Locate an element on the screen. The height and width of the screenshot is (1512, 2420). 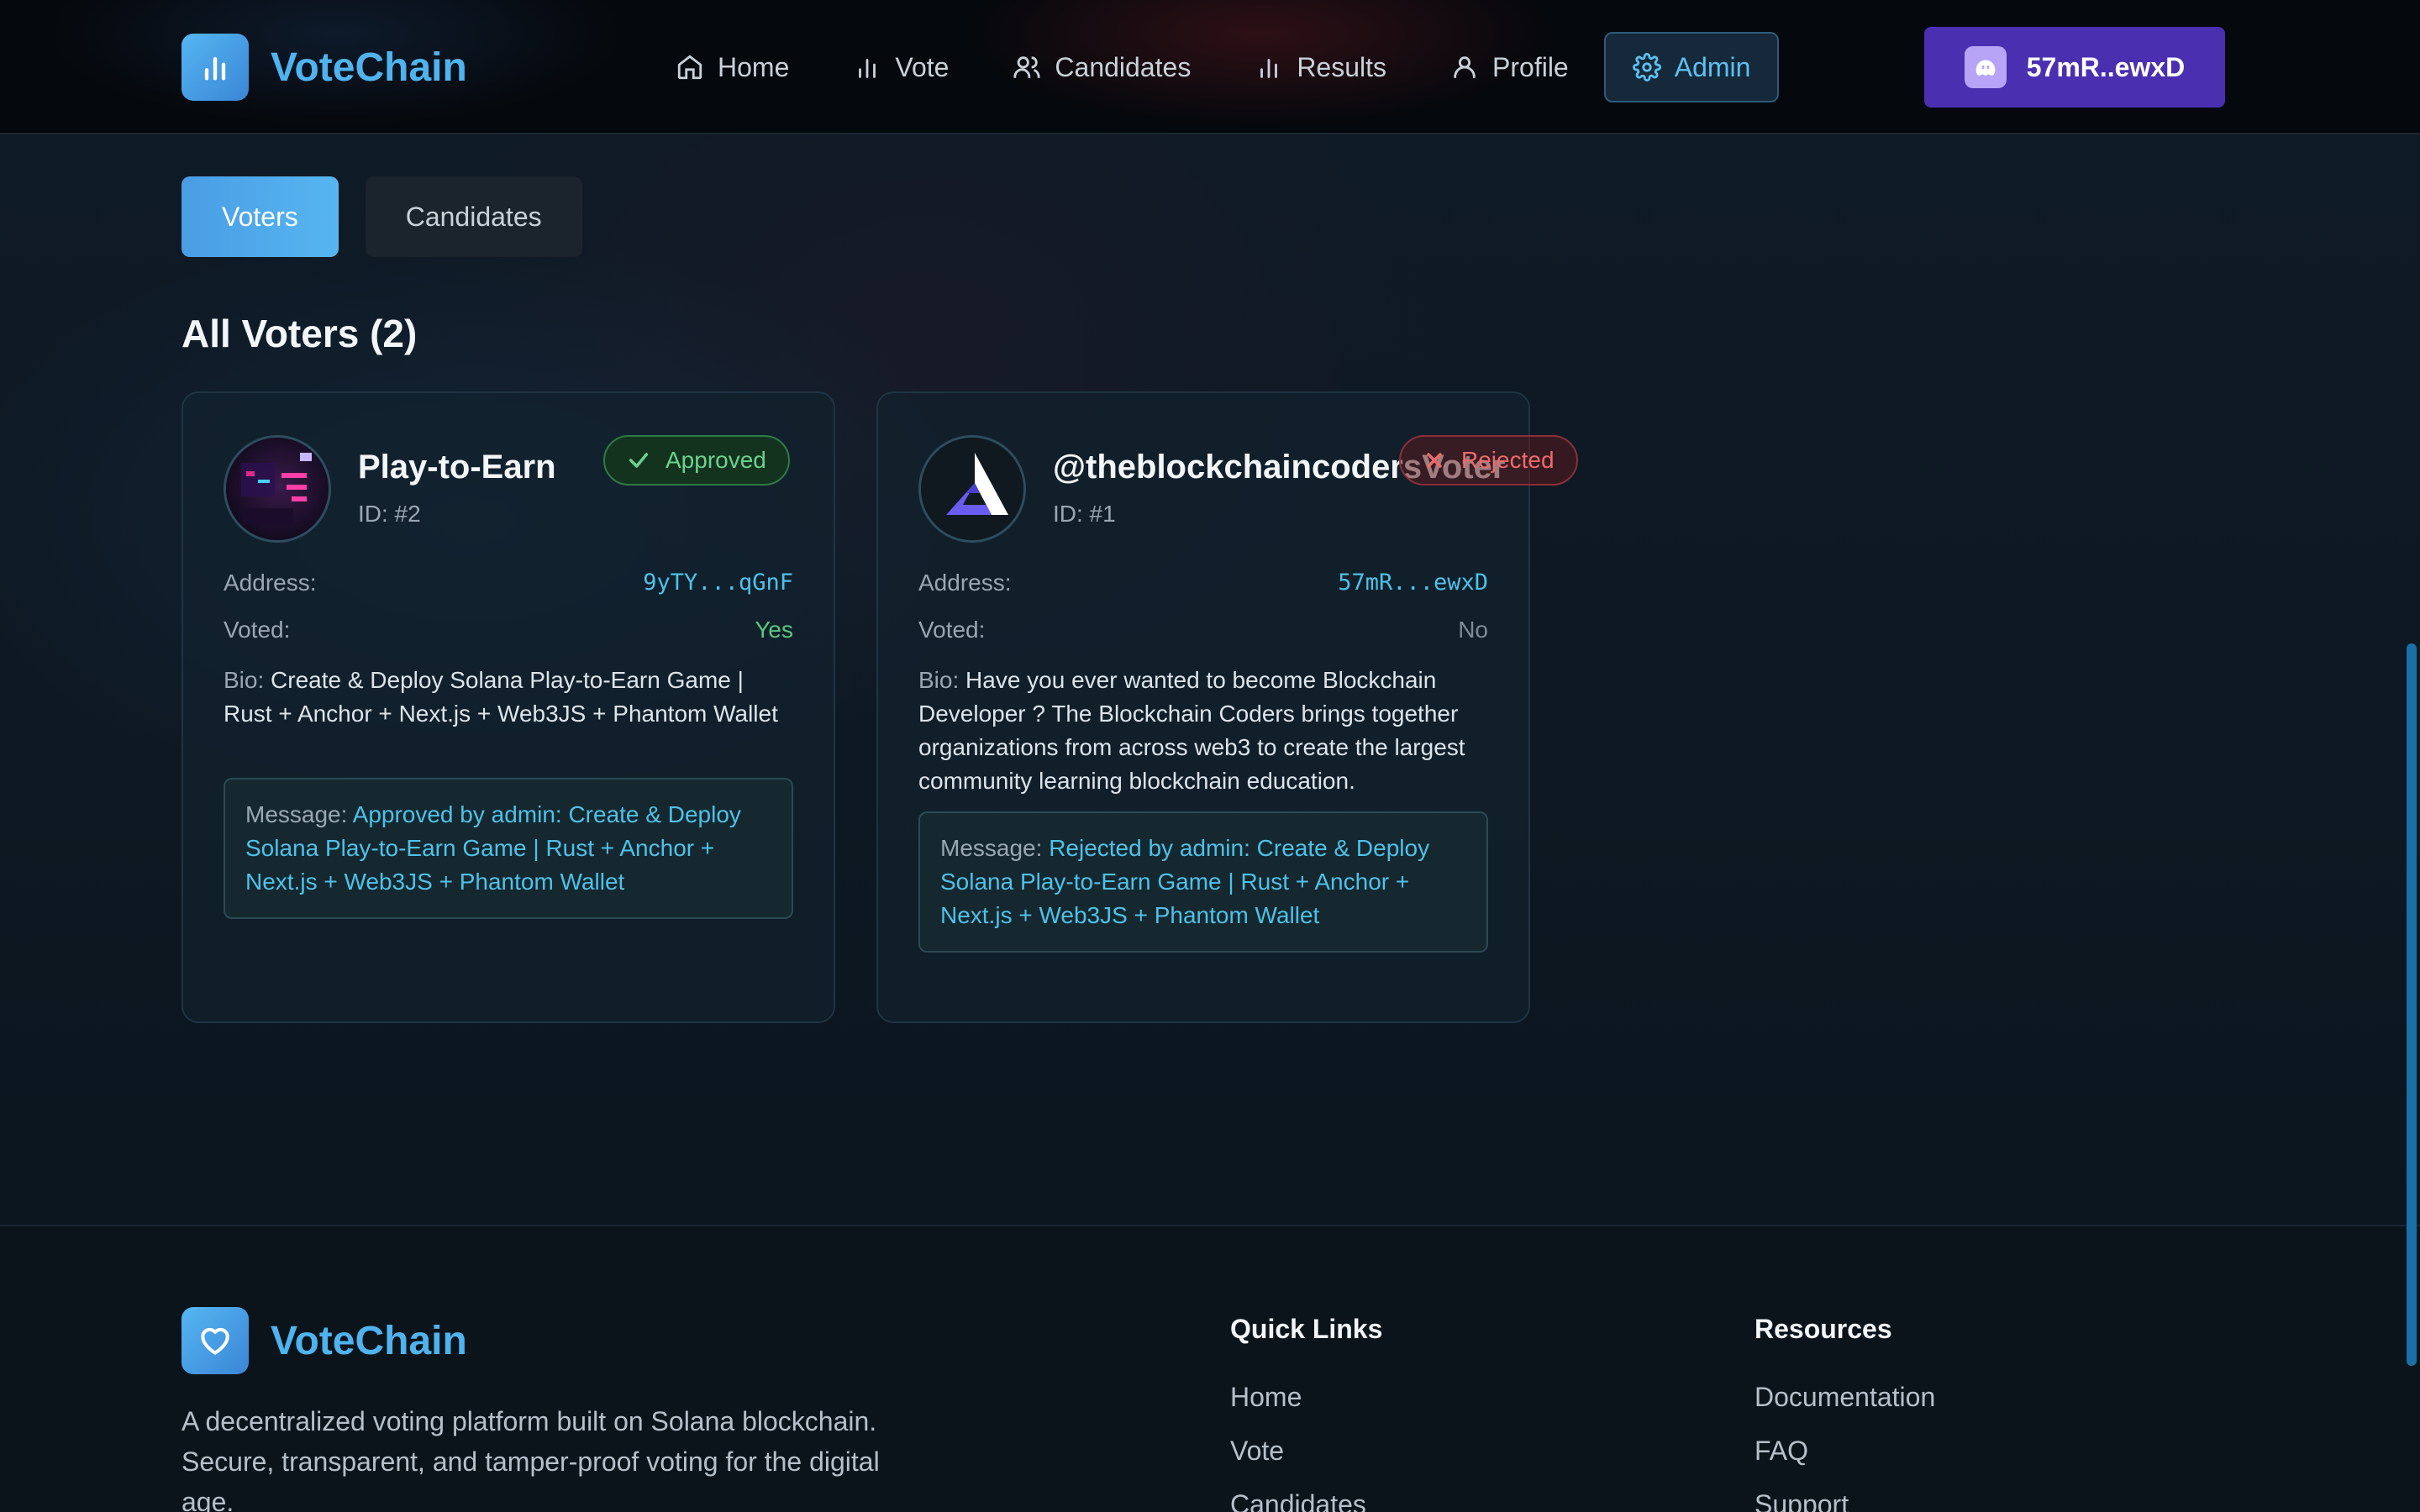
nav-vote-label: Vote is located at coordinates (923, 66).